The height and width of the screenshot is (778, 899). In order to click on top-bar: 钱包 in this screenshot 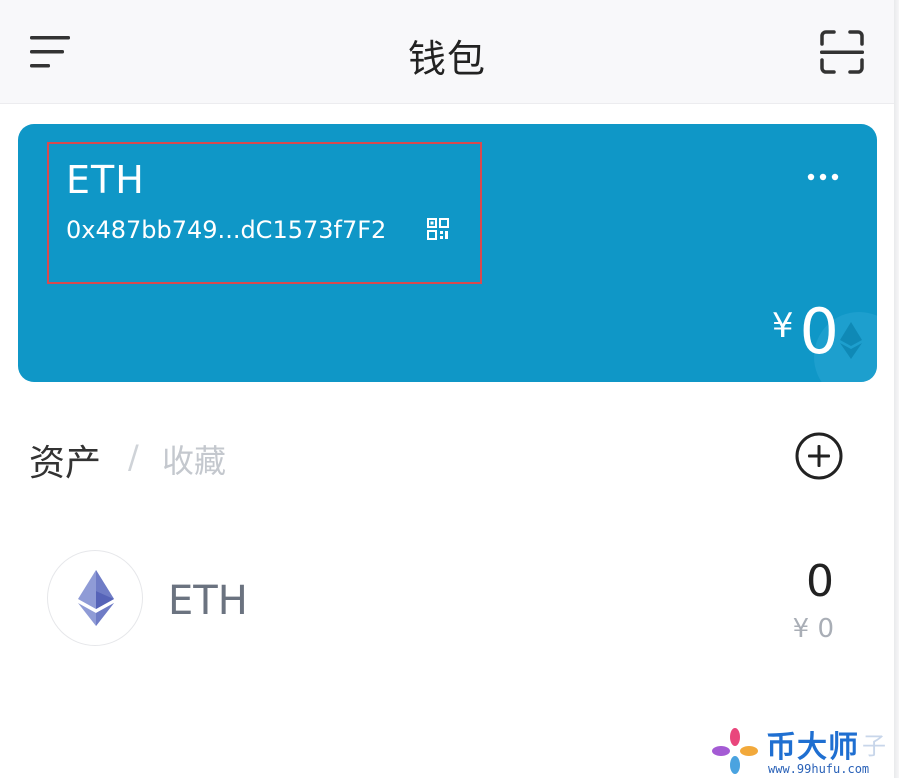, I will do `click(447, 52)`.